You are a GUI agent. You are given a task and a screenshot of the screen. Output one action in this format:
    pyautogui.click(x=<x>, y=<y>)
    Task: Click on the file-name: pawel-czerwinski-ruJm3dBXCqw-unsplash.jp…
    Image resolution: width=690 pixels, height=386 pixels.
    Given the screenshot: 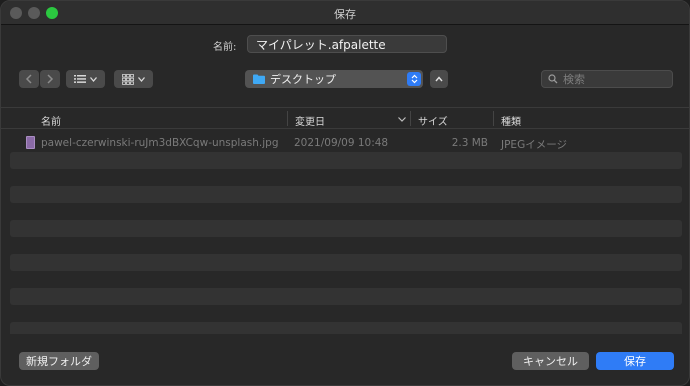 What is the action you would take?
    pyautogui.click(x=160, y=143)
    